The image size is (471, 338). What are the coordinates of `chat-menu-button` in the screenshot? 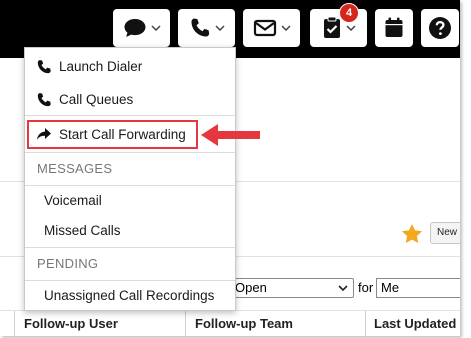 It's located at (141, 28).